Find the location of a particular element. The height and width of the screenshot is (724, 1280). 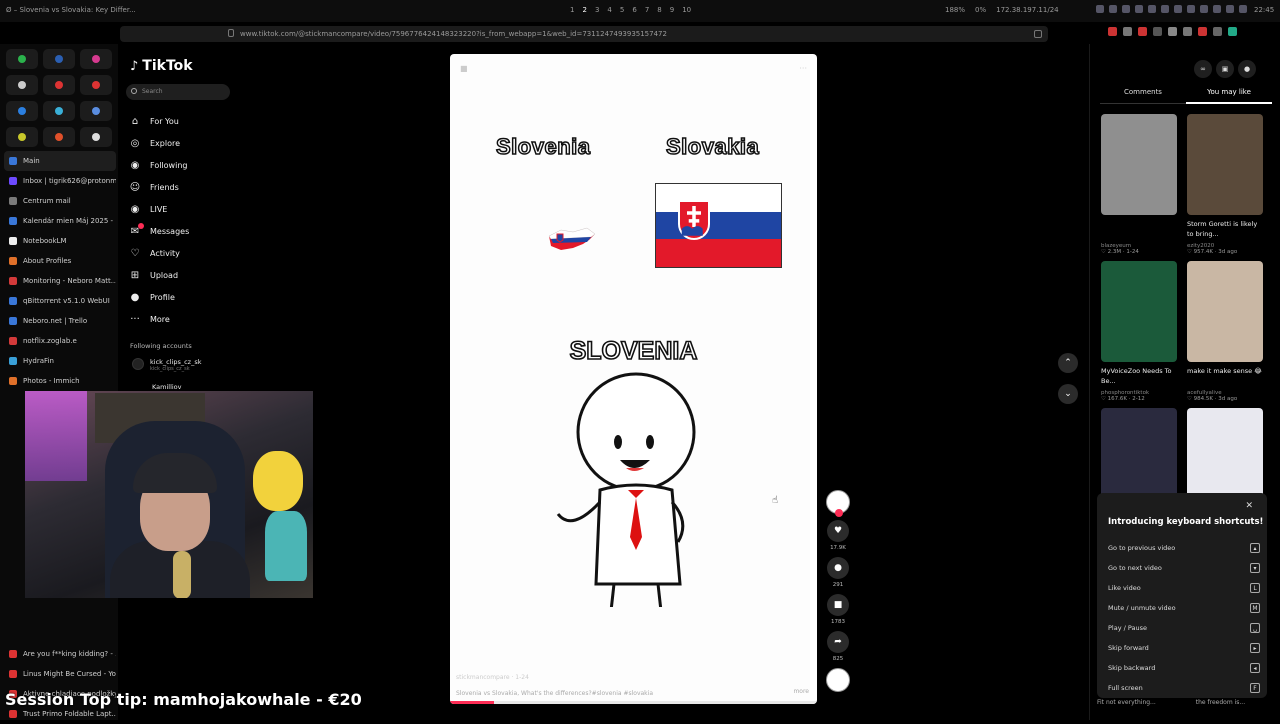

workspace-button: 3 is located at coordinates (597, 10).